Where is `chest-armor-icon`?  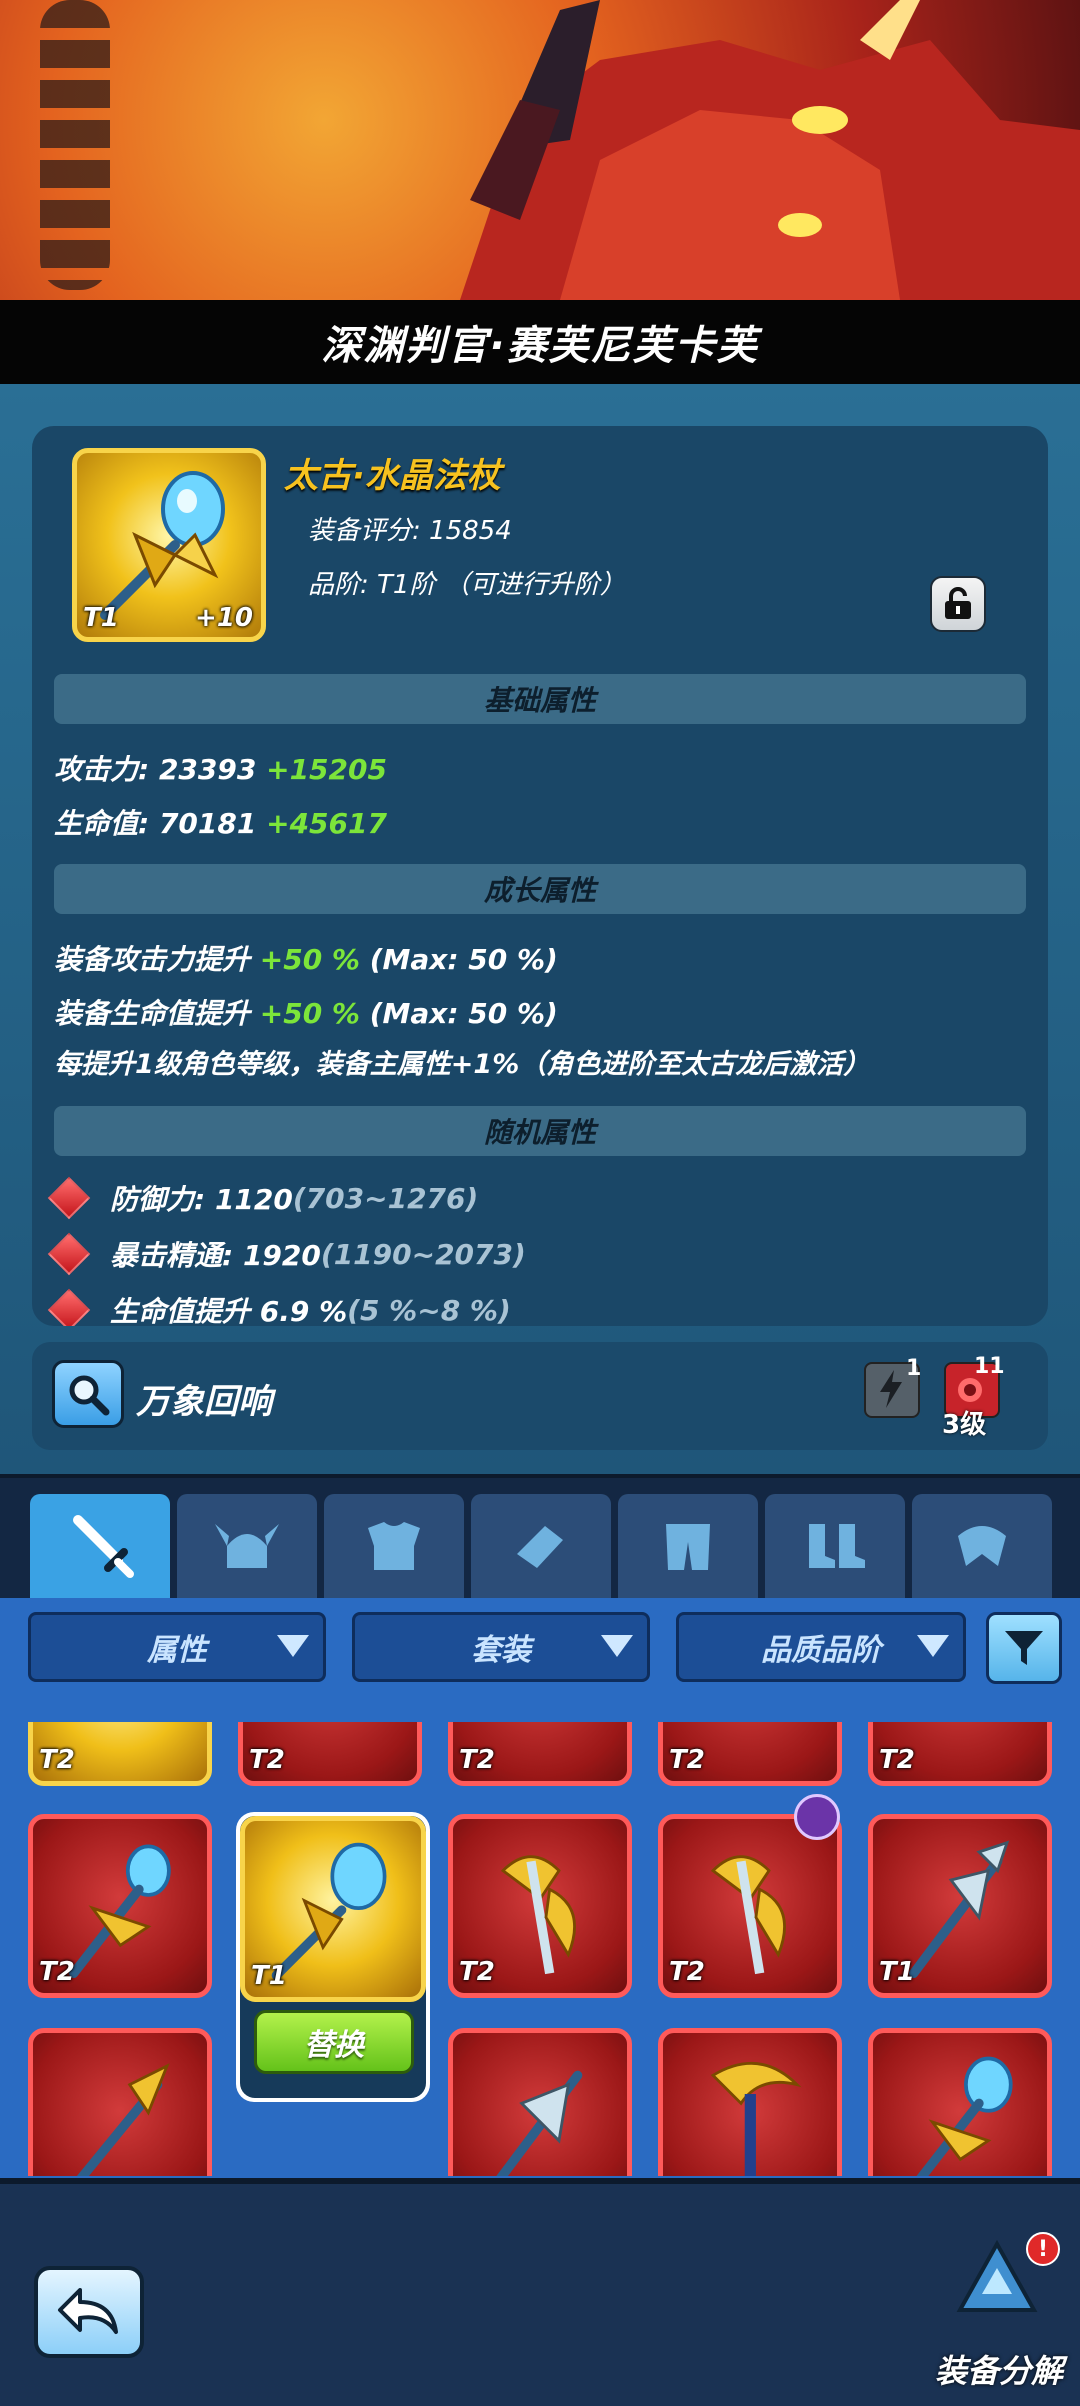
chest-armor-icon is located at coordinates (394, 1546).